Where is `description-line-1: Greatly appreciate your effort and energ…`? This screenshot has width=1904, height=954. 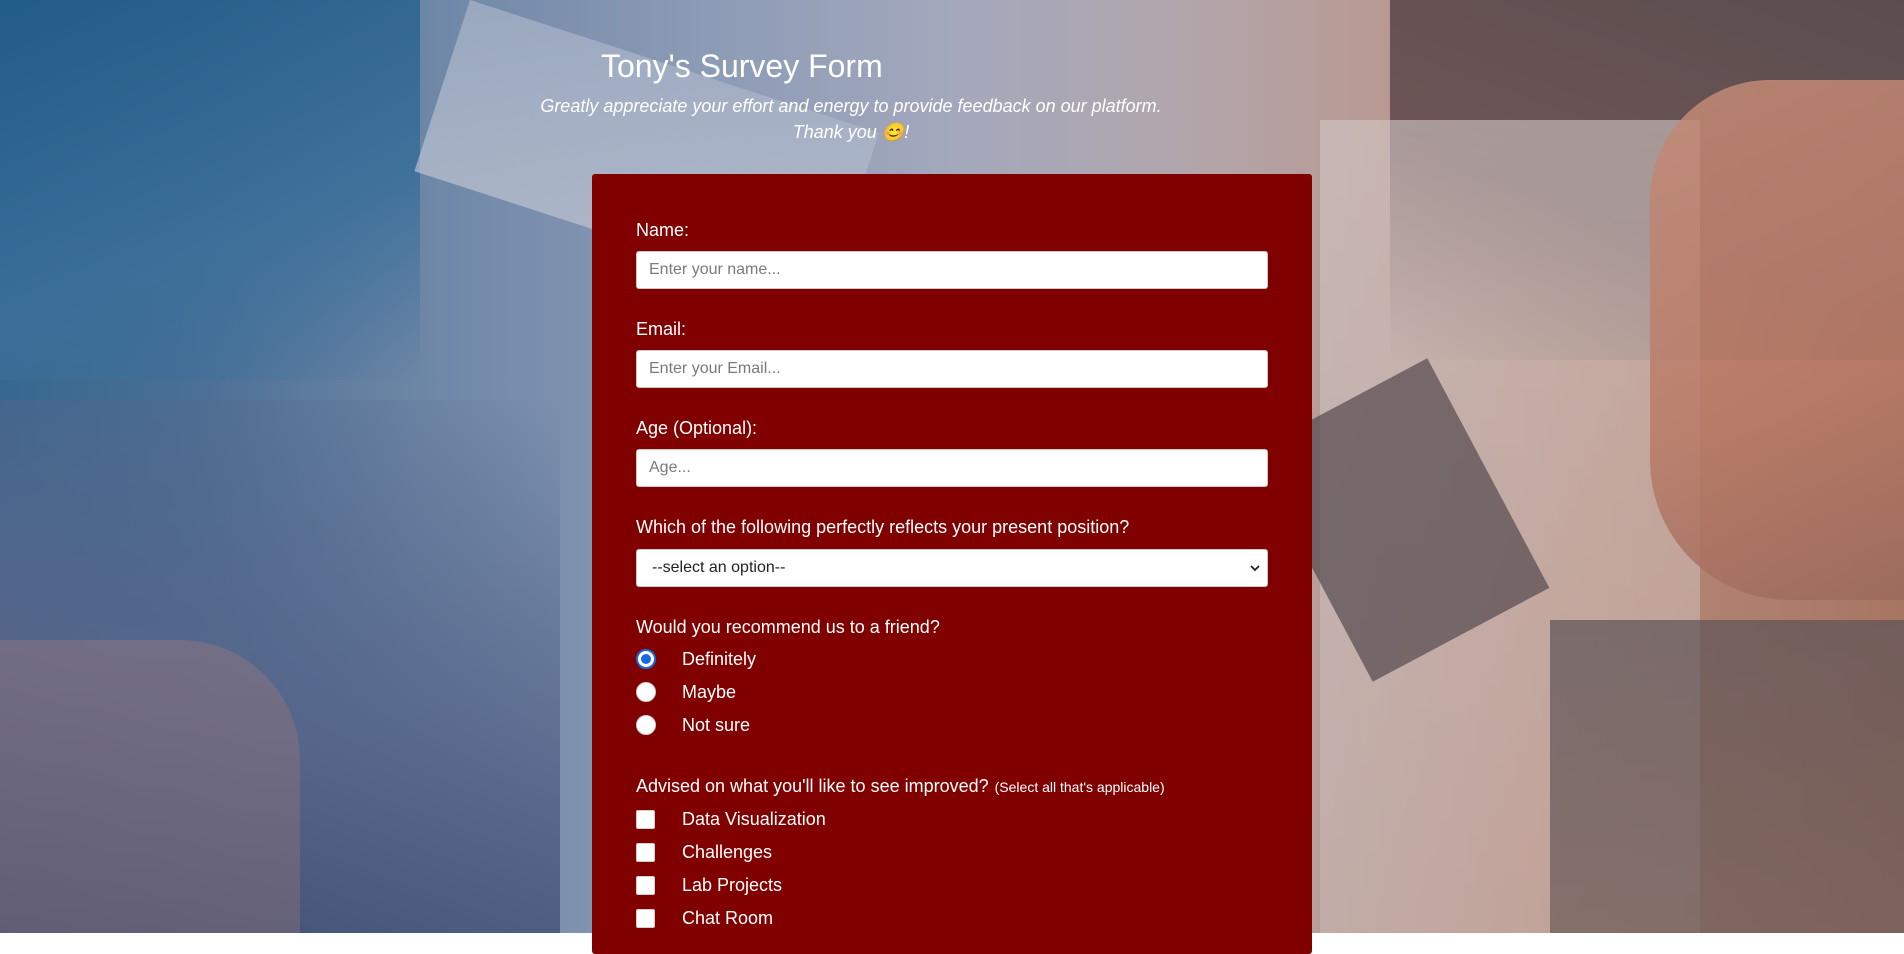
description-line-1: Greatly appreciate your effort and energ… is located at coordinates (851, 106).